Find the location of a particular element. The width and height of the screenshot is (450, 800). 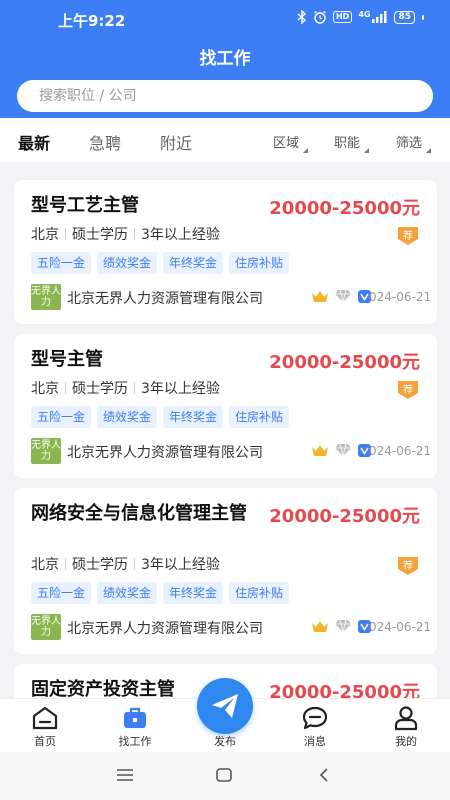

system-nav-bar is located at coordinates (225, 776).